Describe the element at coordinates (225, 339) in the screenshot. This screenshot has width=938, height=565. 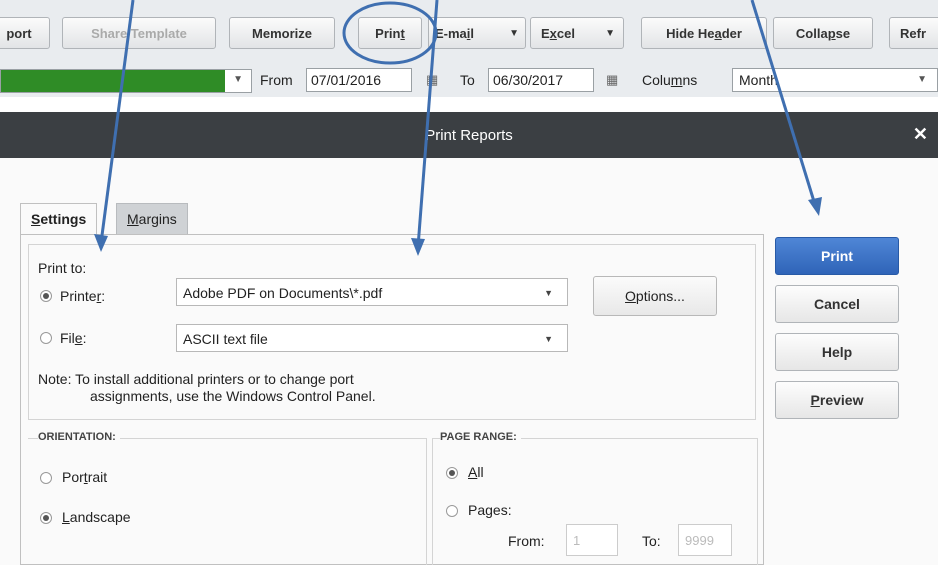
I see `file-select-value: ASCII text file` at that location.